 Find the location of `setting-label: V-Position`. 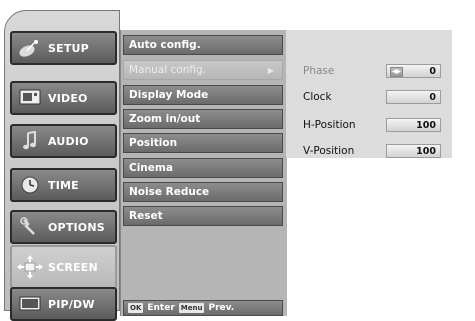

setting-label: V-Position is located at coordinates (329, 151).